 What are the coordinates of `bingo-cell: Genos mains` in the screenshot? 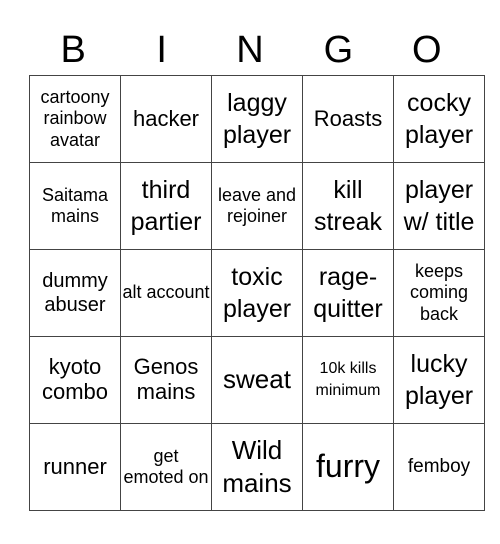 It's located at (166, 380).